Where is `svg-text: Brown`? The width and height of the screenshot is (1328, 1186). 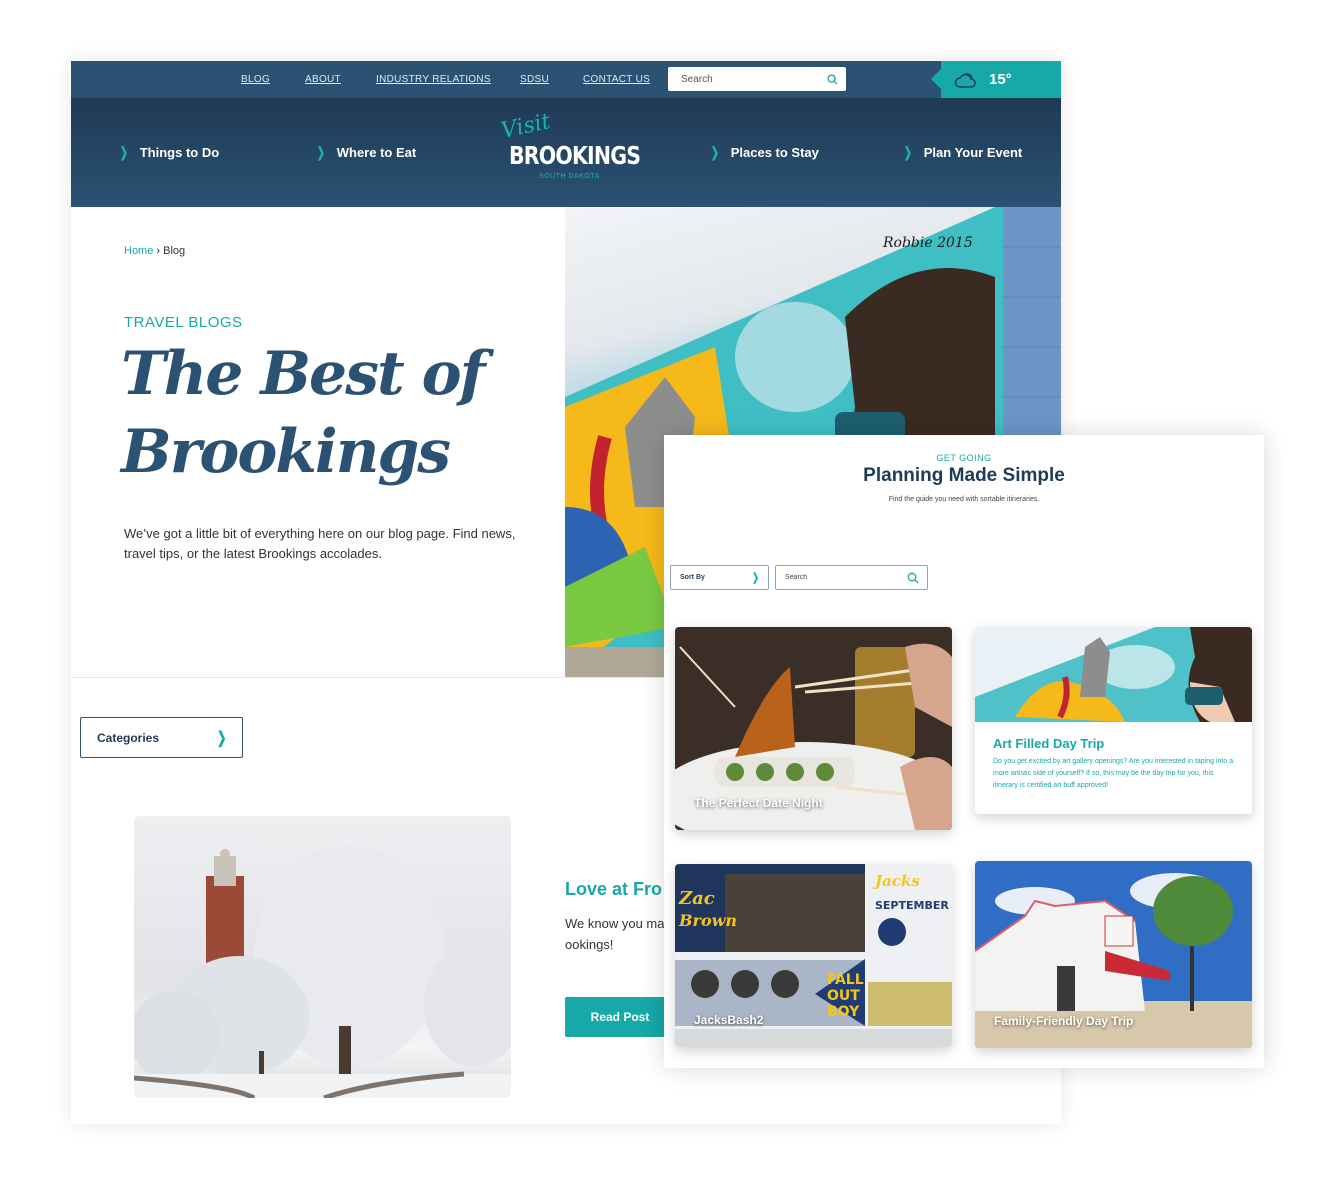 svg-text: Brown is located at coordinates (707, 920).